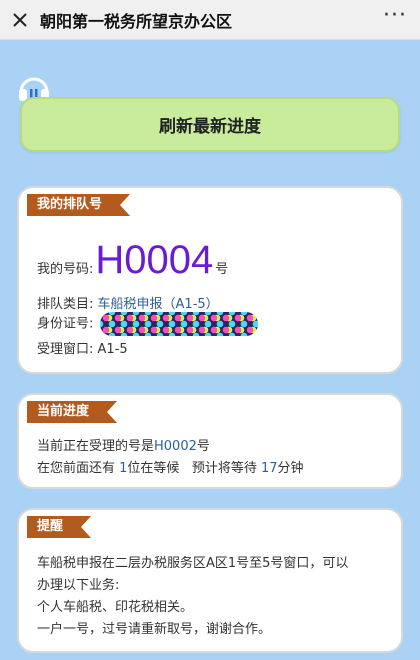  What do you see at coordinates (65, 324) in the screenshot?
I see `id-number-label: 身份证号:` at bounding box center [65, 324].